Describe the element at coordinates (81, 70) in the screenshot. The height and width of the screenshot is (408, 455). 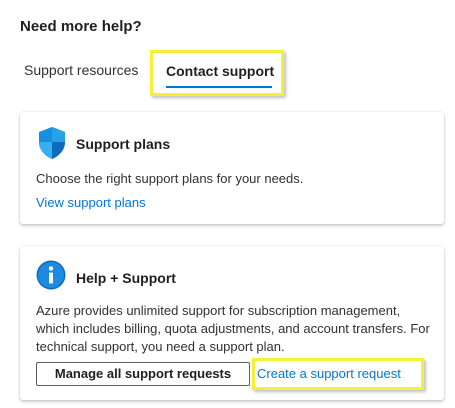
I see `tab-support-resources: Support resources` at that location.